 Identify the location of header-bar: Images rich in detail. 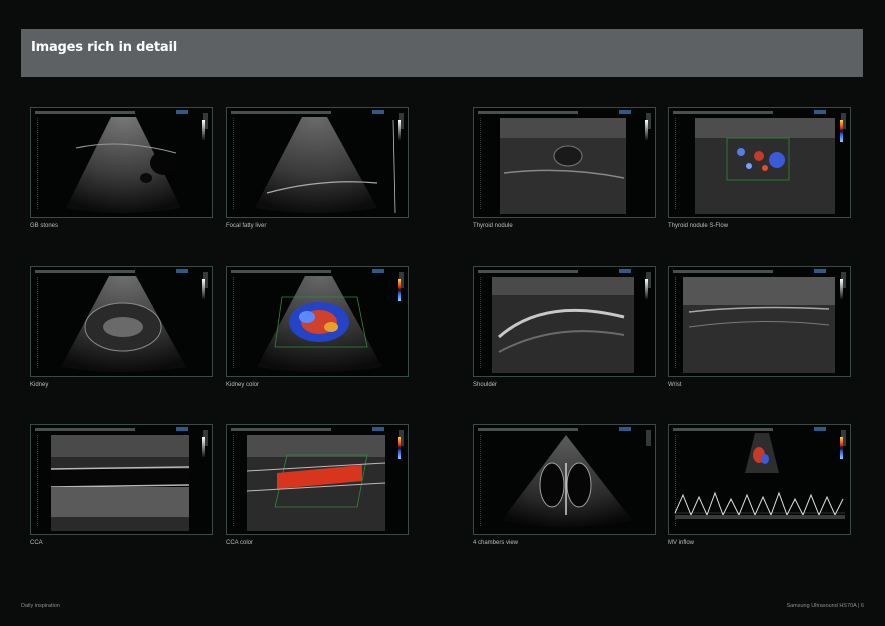
(442, 53).